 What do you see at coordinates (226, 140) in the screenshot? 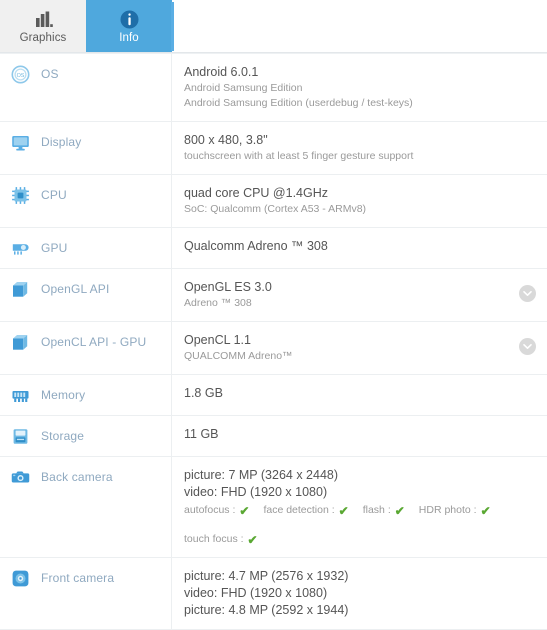
I see `row-value-main: 800 x 480, 3.8"` at bounding box center [226, 140].